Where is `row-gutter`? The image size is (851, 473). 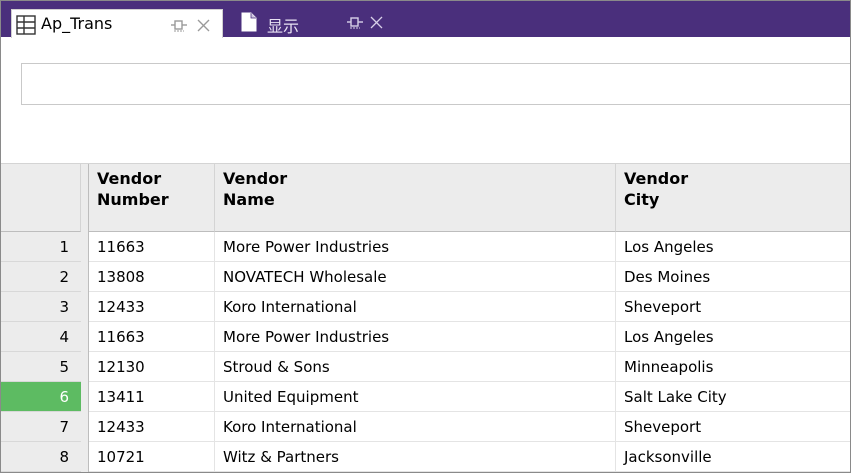 row-gutter is located at coordinates (85, 318).